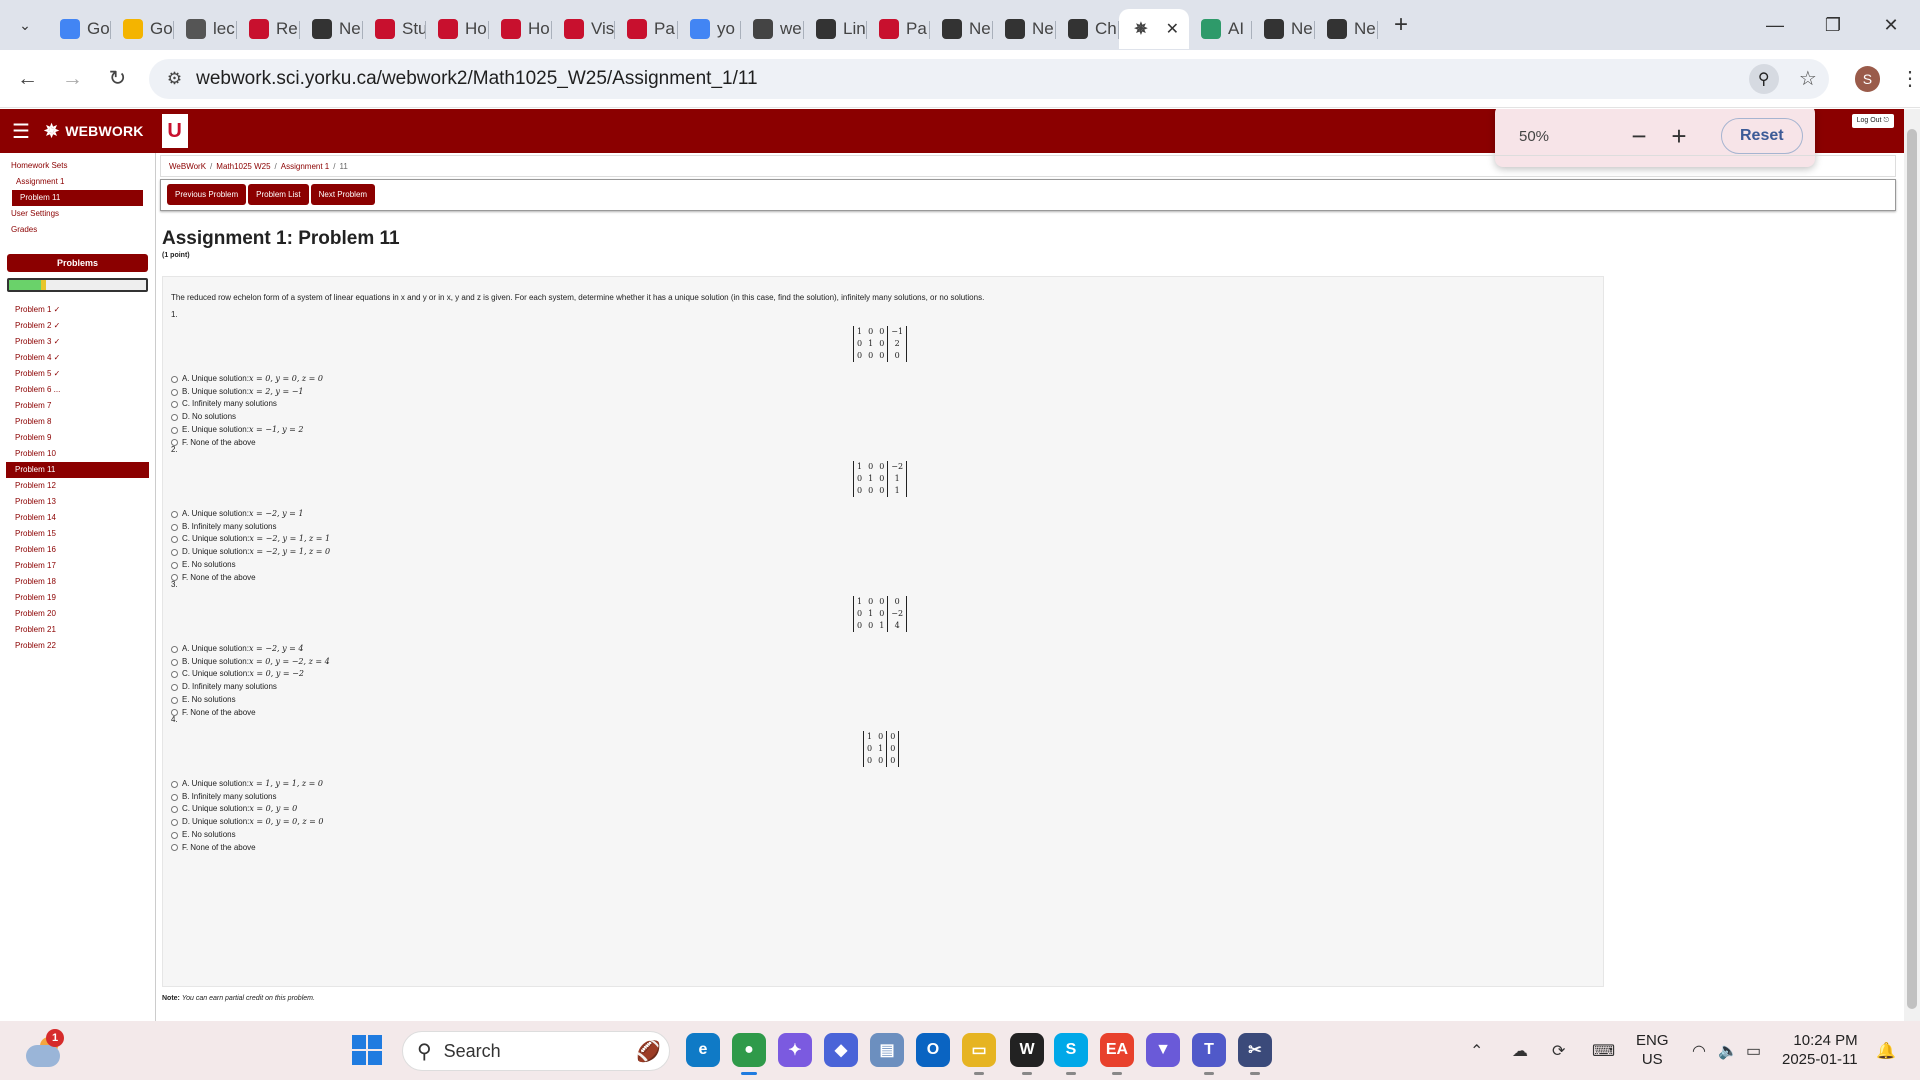 The image size is (1920, 1080). What do you see at coordinates (979, 1054) in the screenshot?
I see `file-explorer-icon: ▭` at bounding box center [979, 1054].